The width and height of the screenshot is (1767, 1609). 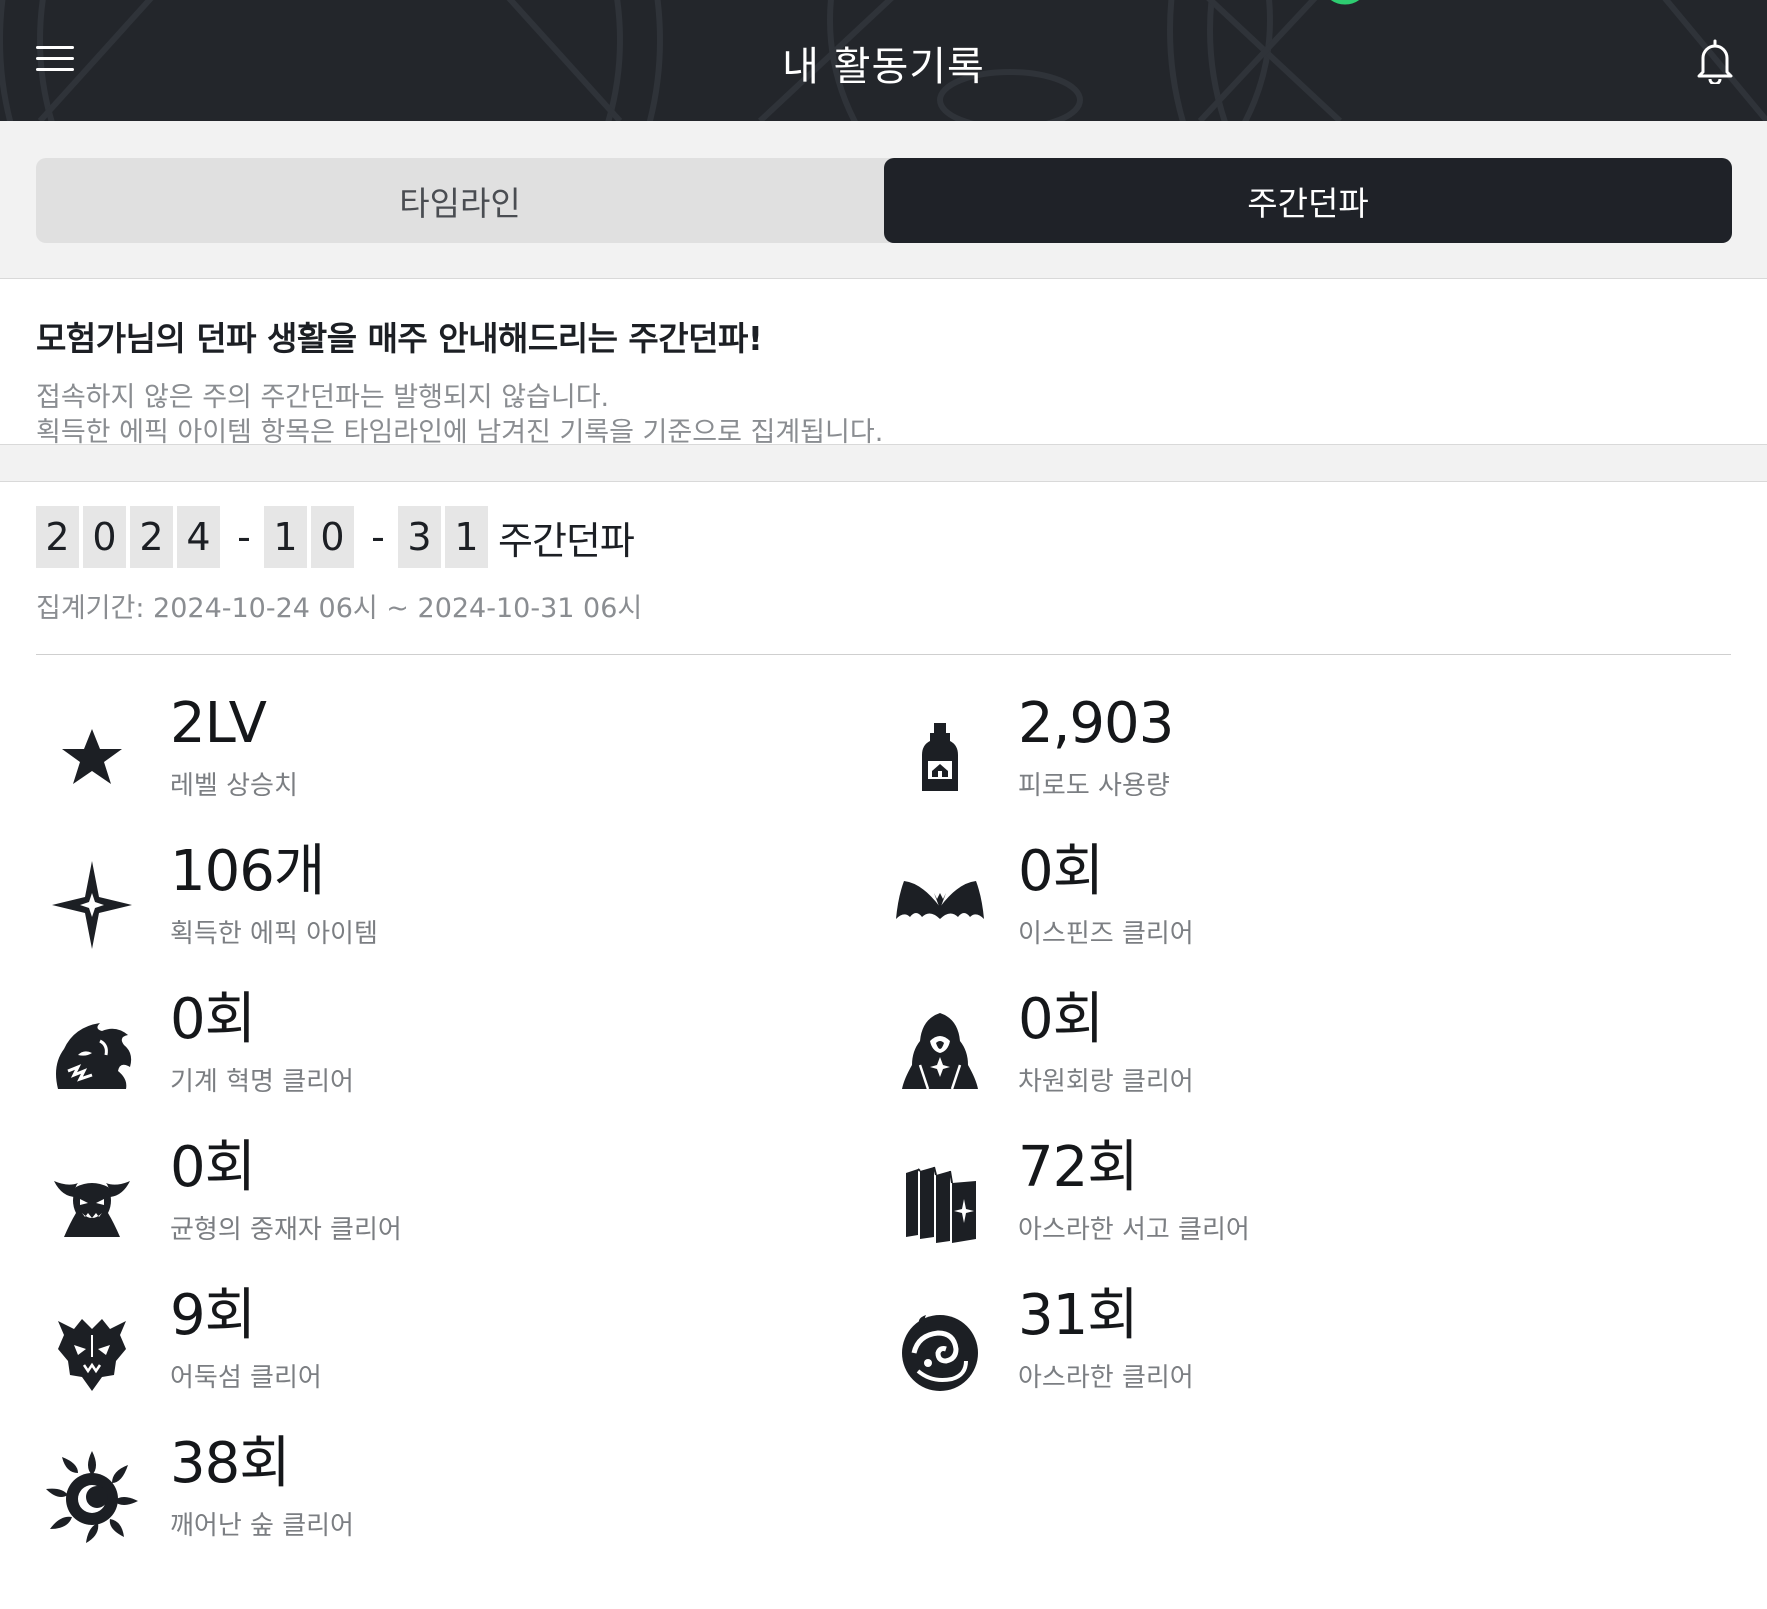 I want to click on sparkle-icon, so click(x=92, y=905).